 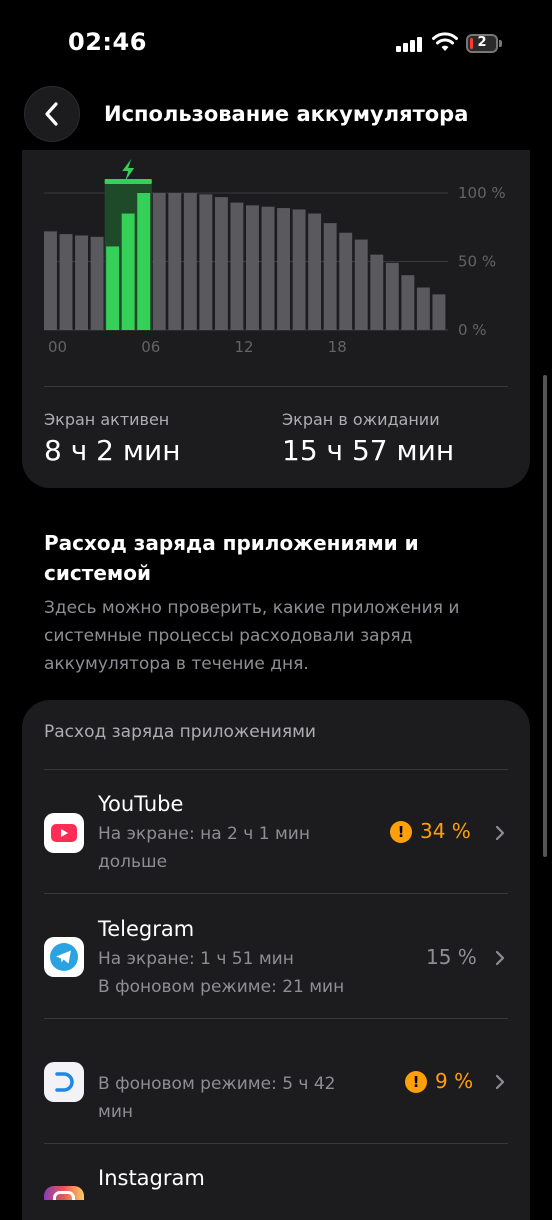 What do you see at coordinates (196, 959) in the screenshot?
I see `app-detail: На экране: 1 ч 51 мин` at bounding box center [196, 959].